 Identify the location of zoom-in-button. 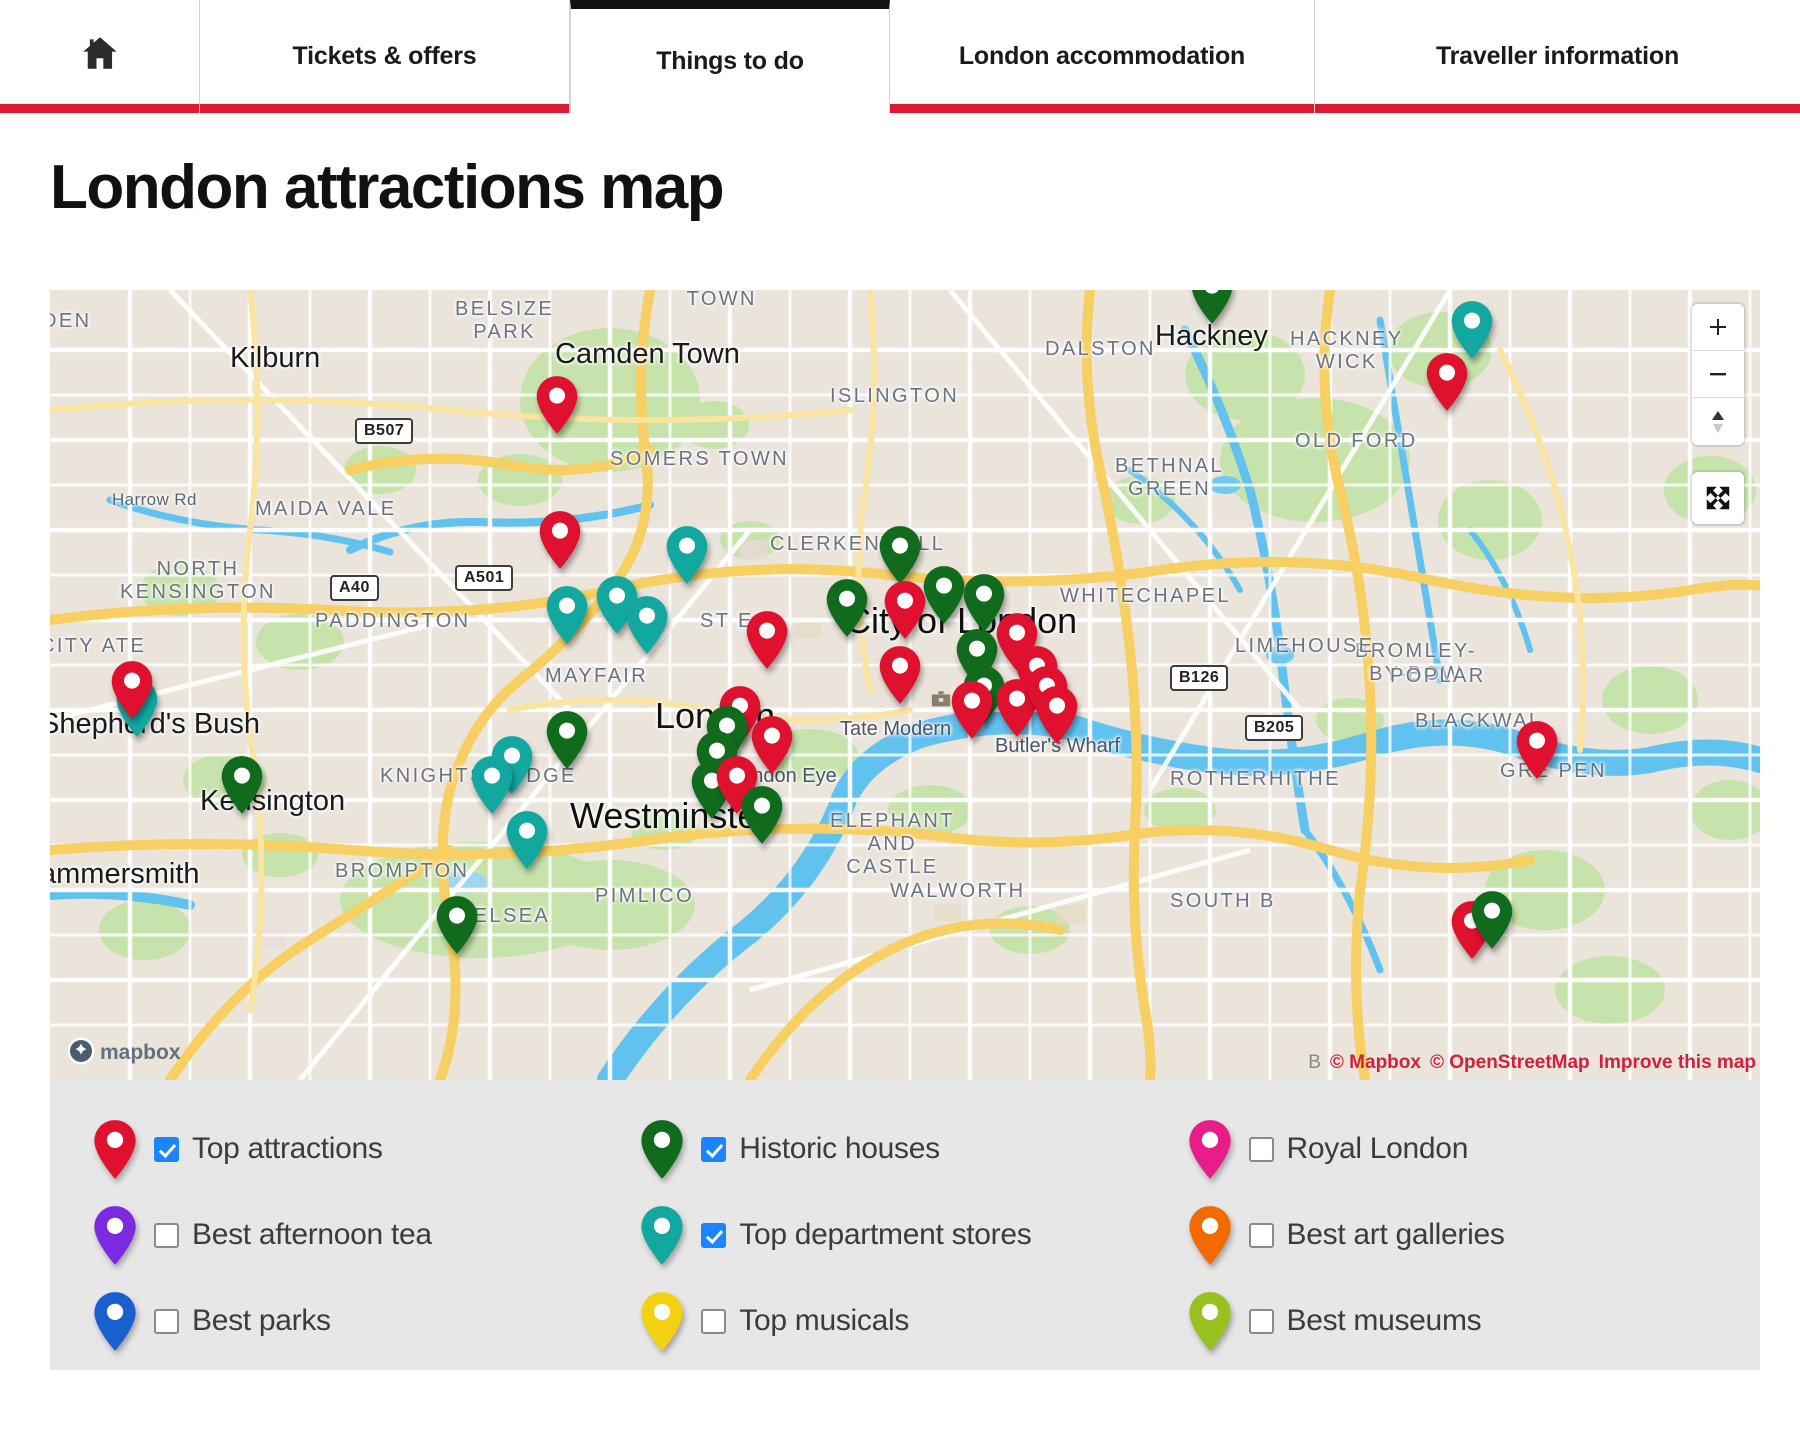
(1718, 327).